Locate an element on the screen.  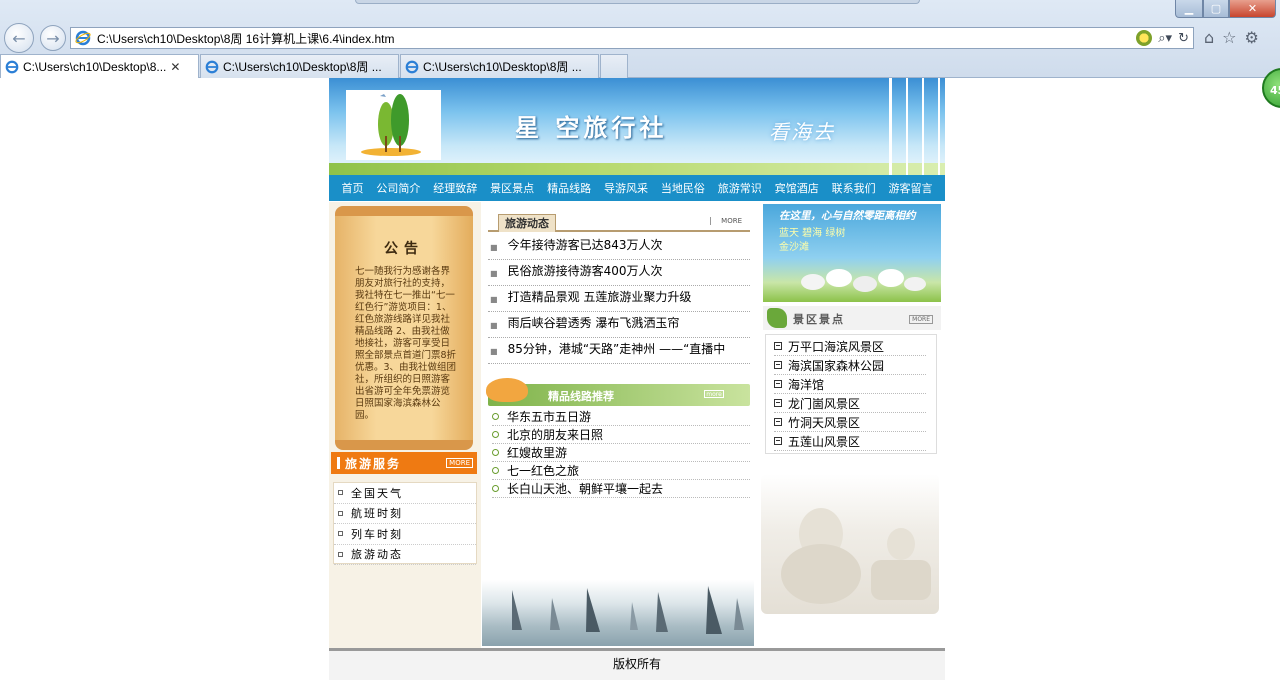
news-item: ■ 打造精品景观 五莲旅游业聚力升级 is located at coordinates (619, 299).